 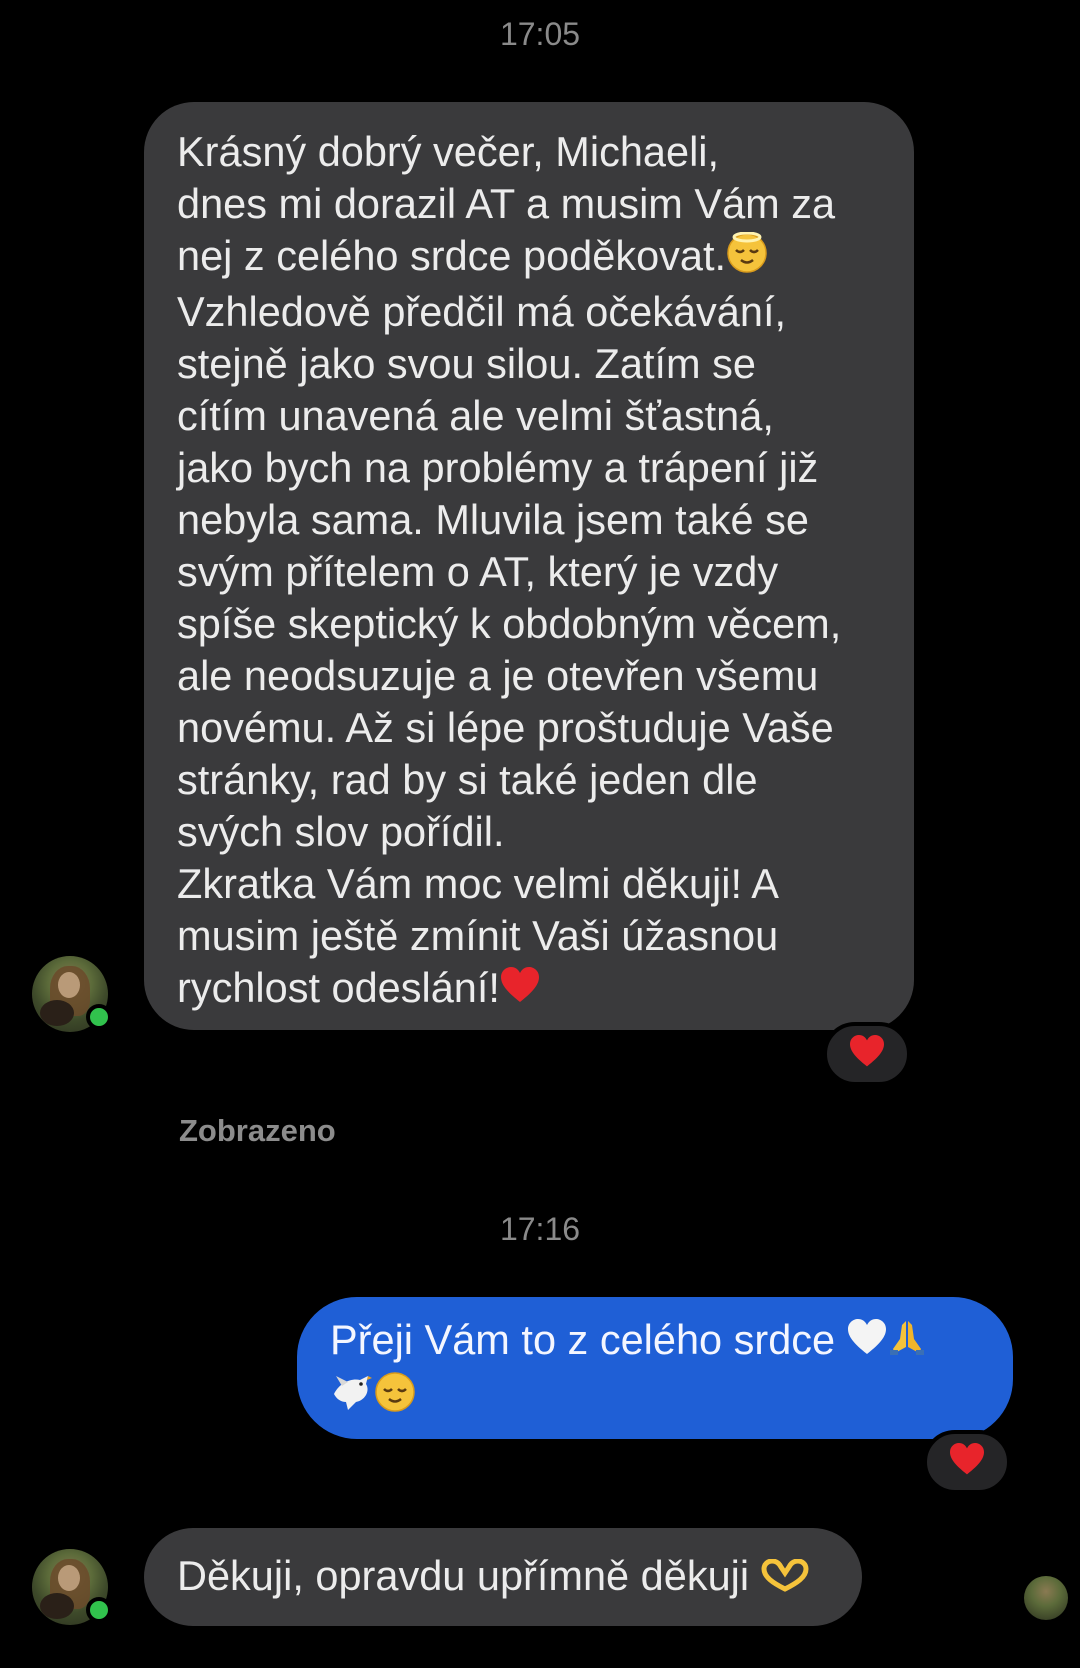 I want to click on message-line: stránky, rad by si také jeden dle, so click(x=467, y=780).